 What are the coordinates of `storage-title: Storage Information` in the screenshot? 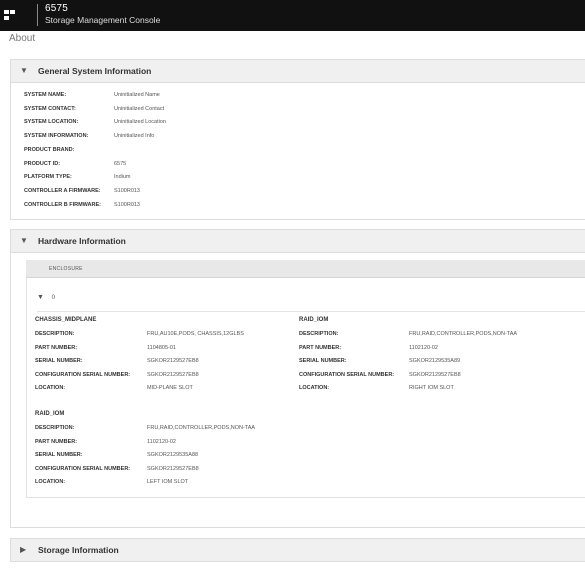 It's located at (78, 550).